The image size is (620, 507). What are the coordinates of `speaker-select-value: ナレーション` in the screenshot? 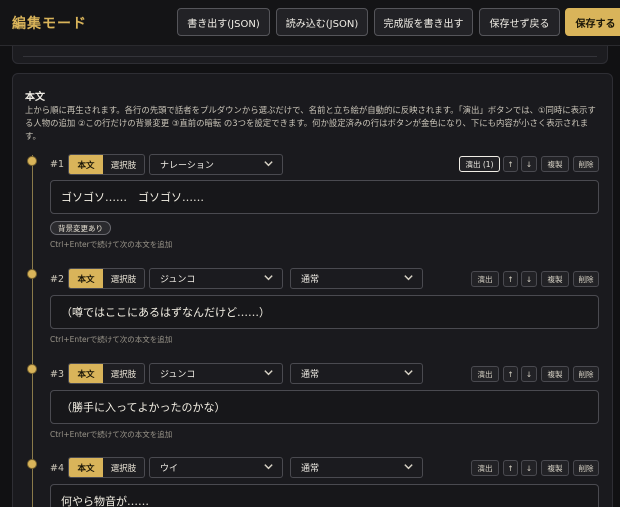 It's located at (187, 166).